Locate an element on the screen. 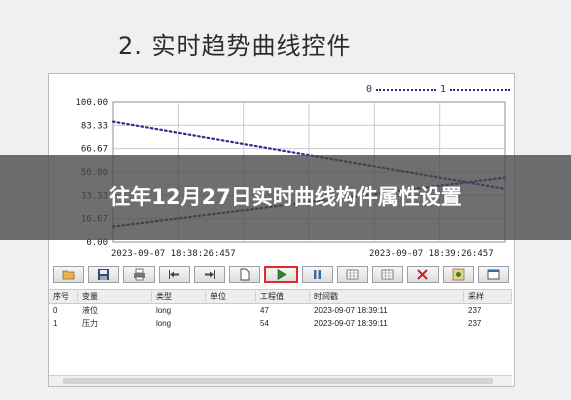 This screenshot has height=400, width=571. settings-icon is located at coordinates (458, 274).